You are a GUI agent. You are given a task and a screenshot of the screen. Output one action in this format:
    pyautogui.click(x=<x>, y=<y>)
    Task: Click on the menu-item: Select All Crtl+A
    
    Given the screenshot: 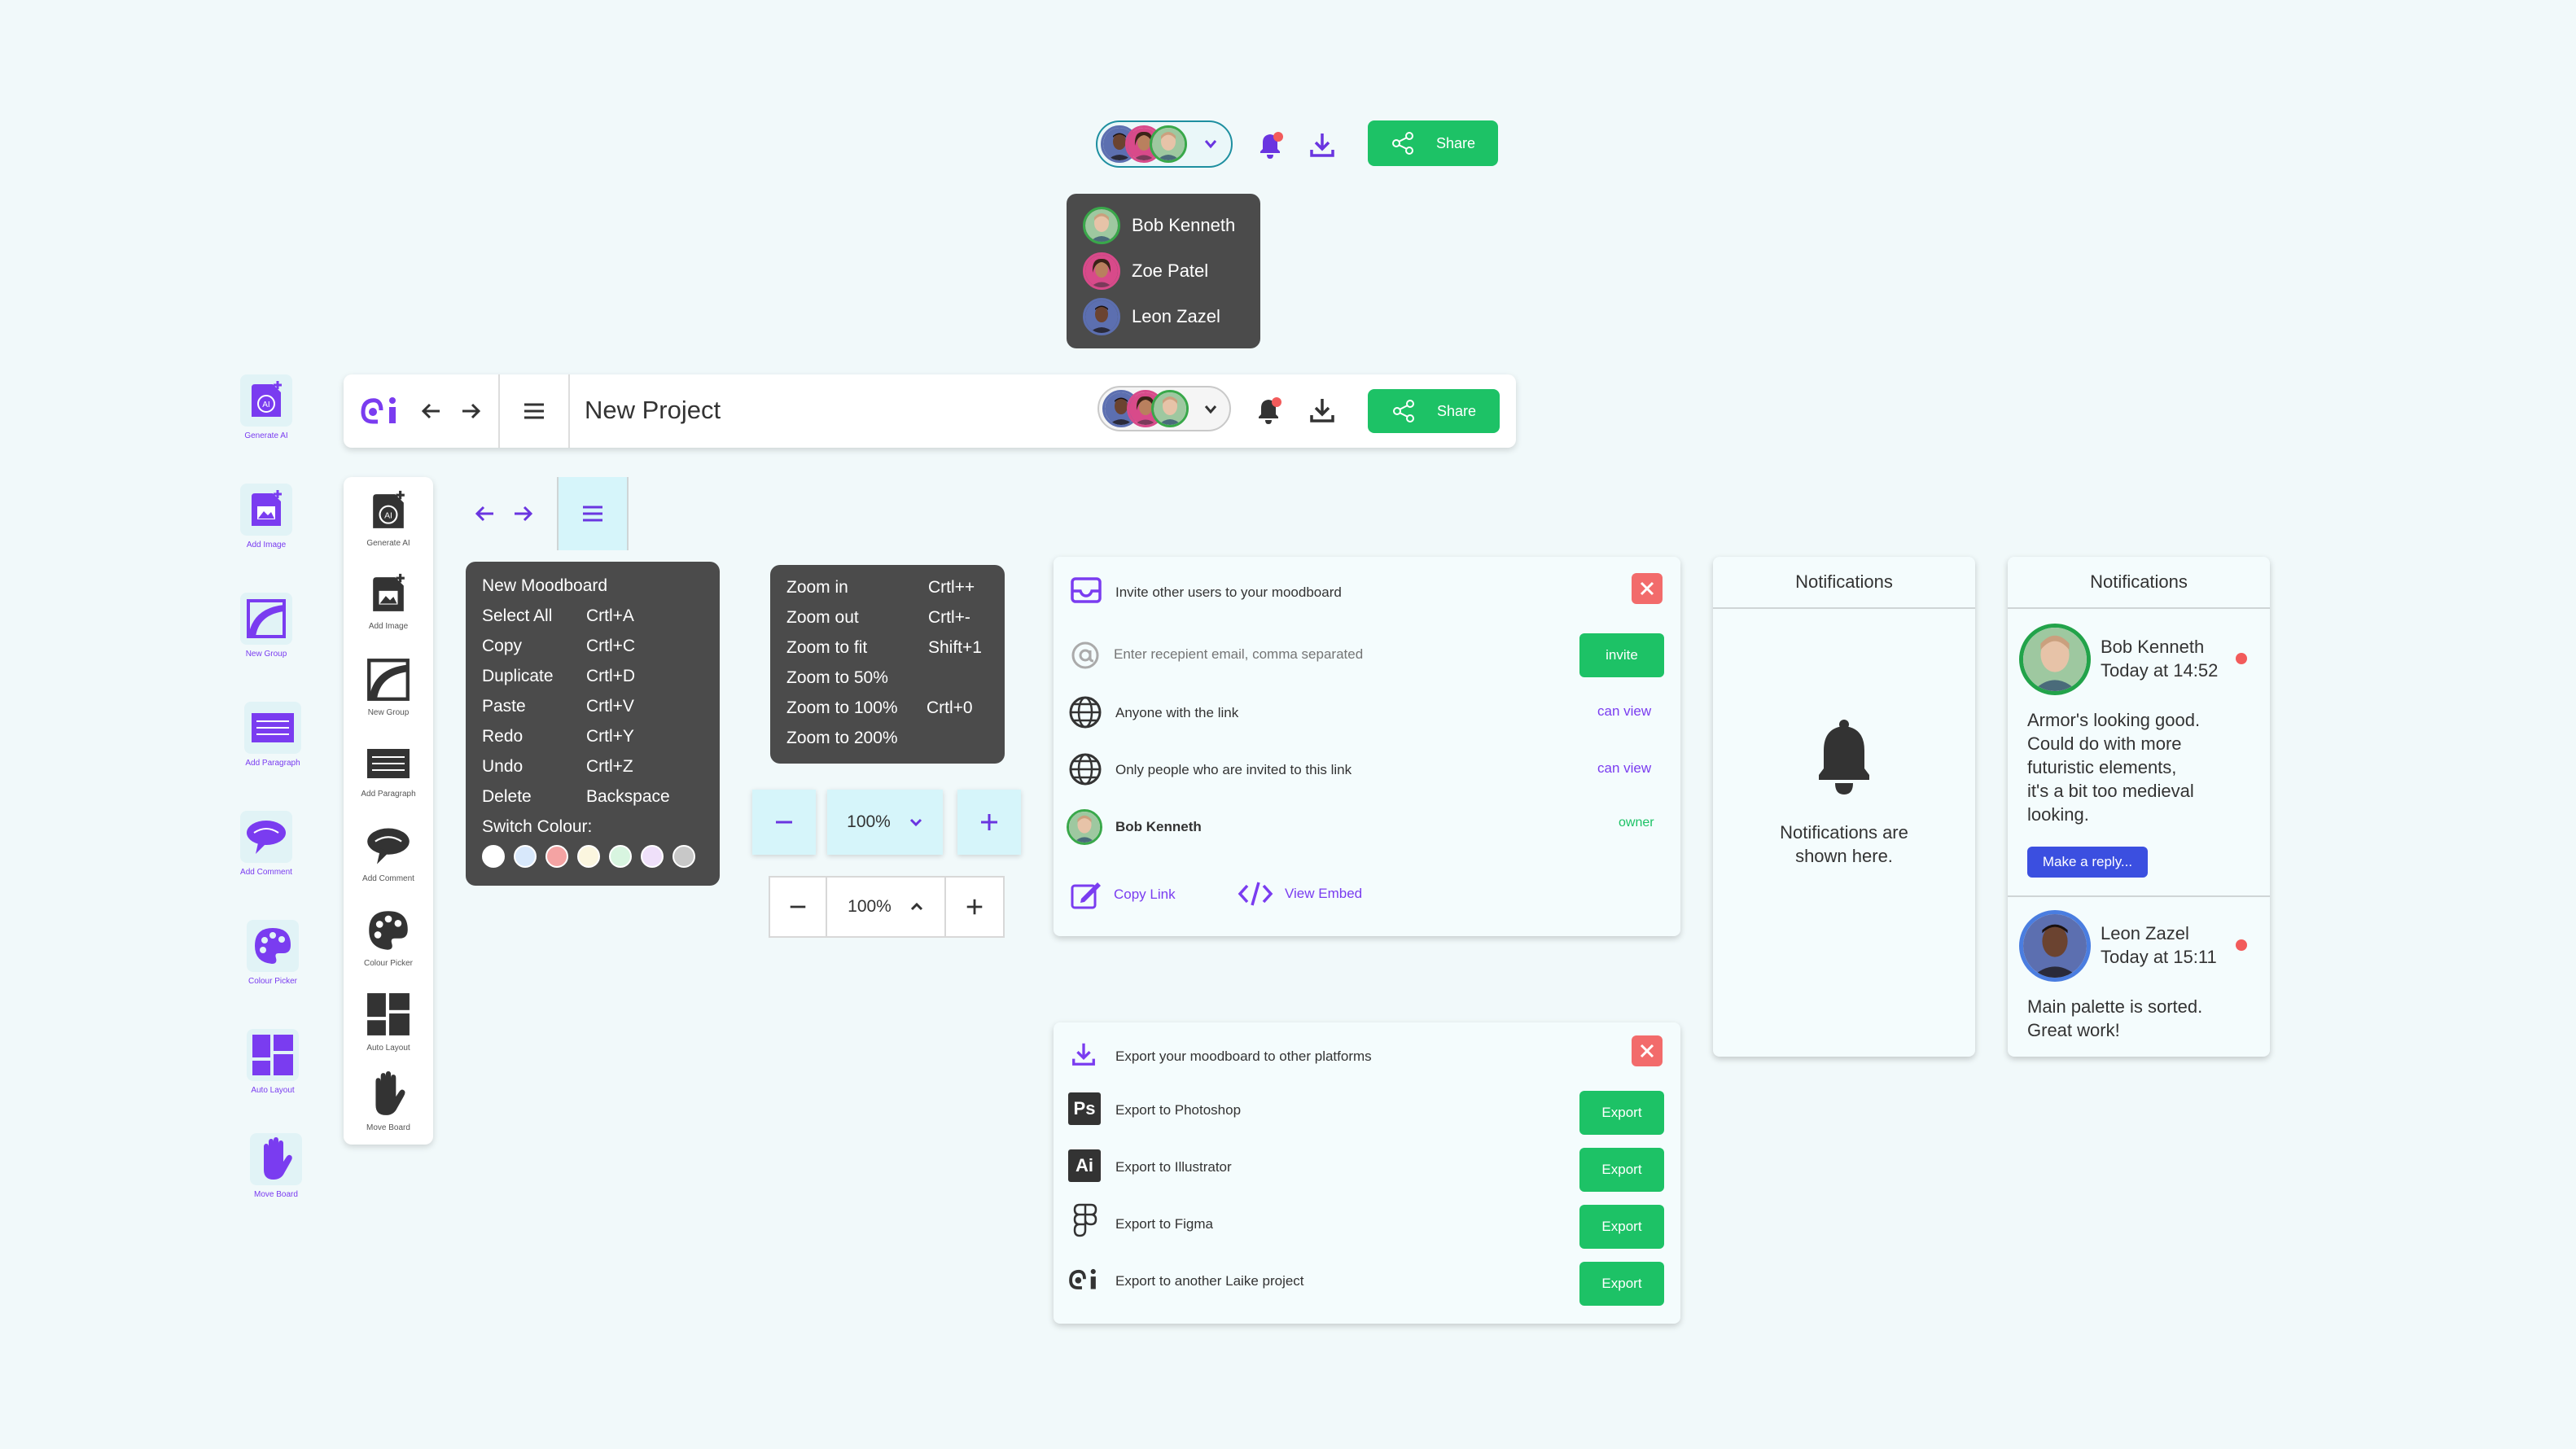 What is the action you would take?
    pyautogui.click(x=593, y=616)
    